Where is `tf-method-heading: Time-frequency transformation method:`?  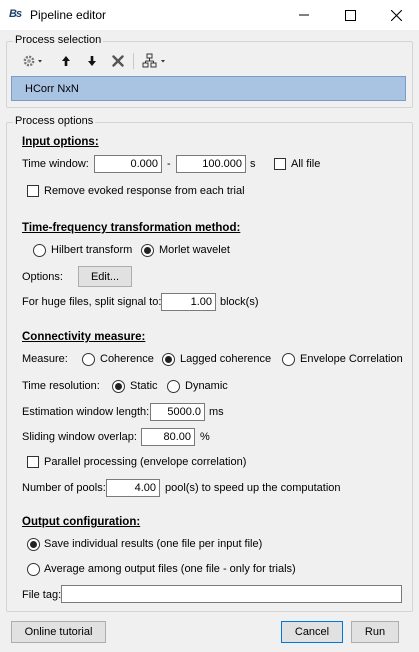 tf-method-heading: Time-frequency transformation method: is located at coordinates (131, 228).